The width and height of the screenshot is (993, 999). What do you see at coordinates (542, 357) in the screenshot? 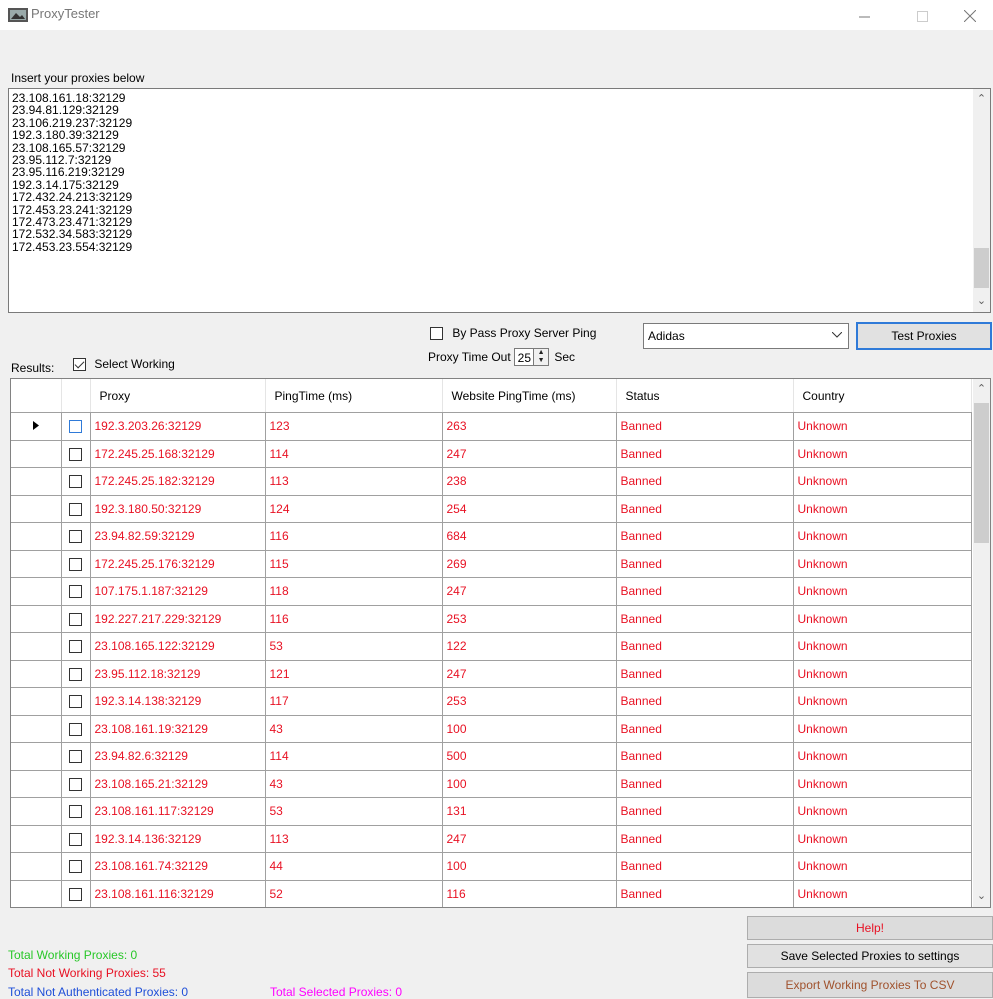
I see `timeout-stepper: ▲ ▼` at bounding box center [542, 357].